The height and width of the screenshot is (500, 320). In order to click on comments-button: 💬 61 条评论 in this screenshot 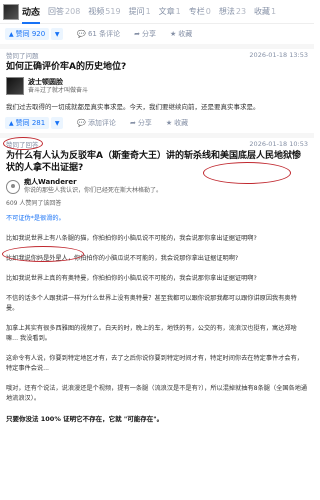, I will do `click(98, 34)`.